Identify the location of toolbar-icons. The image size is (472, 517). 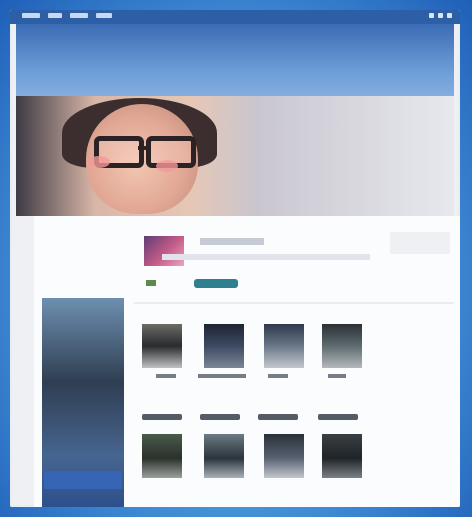
(440, 15).